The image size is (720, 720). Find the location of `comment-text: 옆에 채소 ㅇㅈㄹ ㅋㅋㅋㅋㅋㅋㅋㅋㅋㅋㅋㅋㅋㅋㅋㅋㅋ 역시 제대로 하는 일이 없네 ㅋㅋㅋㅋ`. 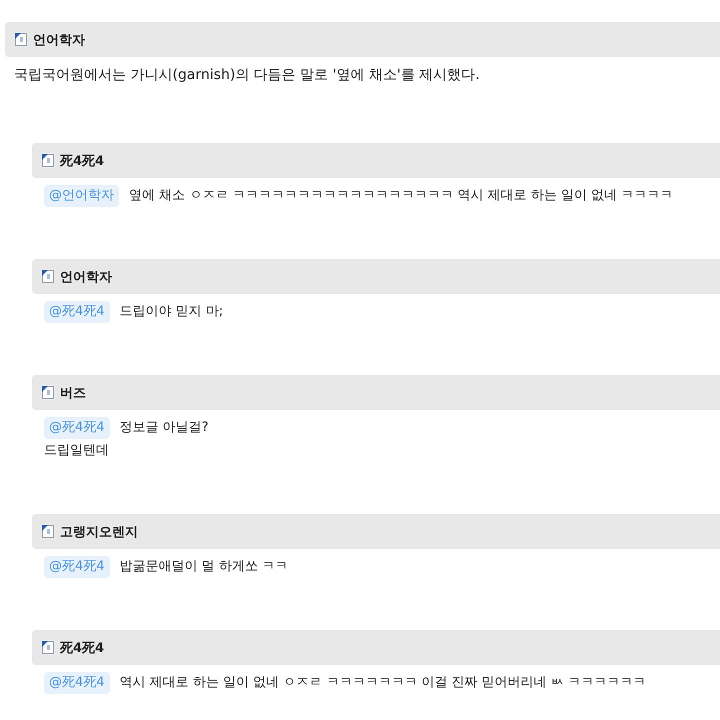

comment-text: 옆에 채소 ㅇㅈㄹ ㅋㅋㅋㅋㅋㅋㅋㅋㅋㅋㅋㅋㅋㅋㅋㅋㅋ 역시 제대로 하는 일이 없네 ㅋㅋㅋㅋ is located at coordinates (401, 195).